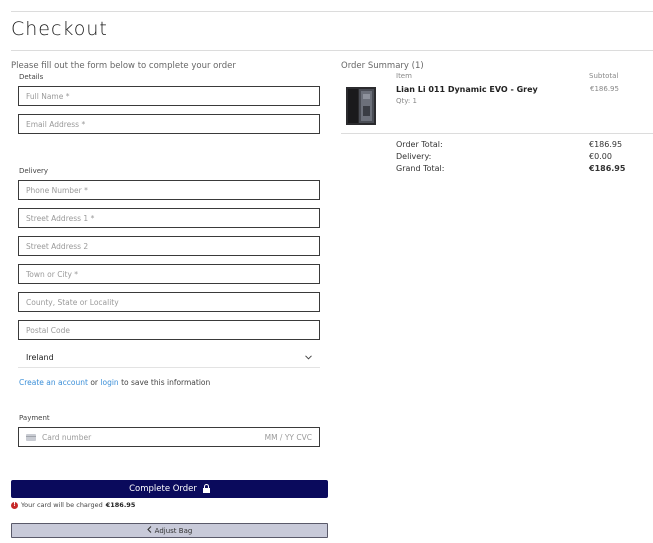  Describe the element at coordinates (120, 505) in the screenshot. I see `charge-amount: €186.95` at that location.